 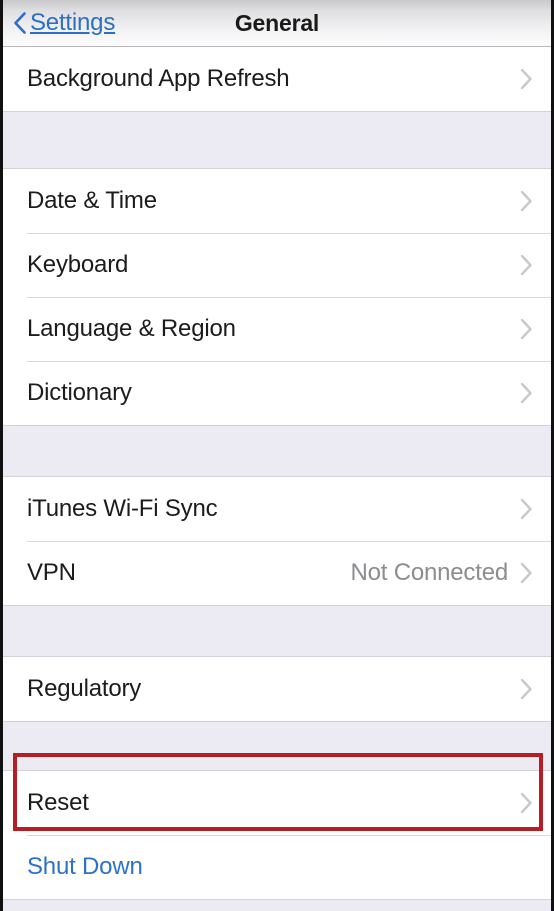 I want to click on list-item-label: Keyboard, so click(x=78, y=264).